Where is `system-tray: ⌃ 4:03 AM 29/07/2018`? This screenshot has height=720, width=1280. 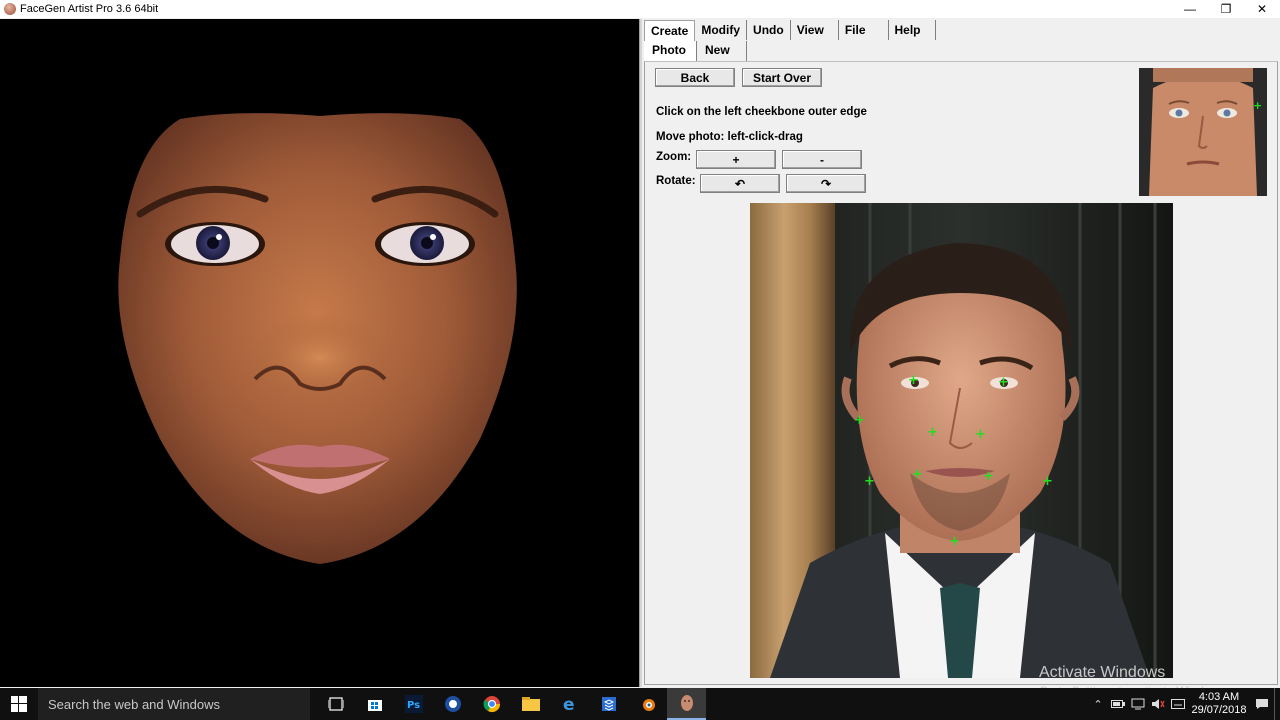 system-tray: ⌃ 4:03 AM 29/07/2018 is located at coordinates (1184, 704).